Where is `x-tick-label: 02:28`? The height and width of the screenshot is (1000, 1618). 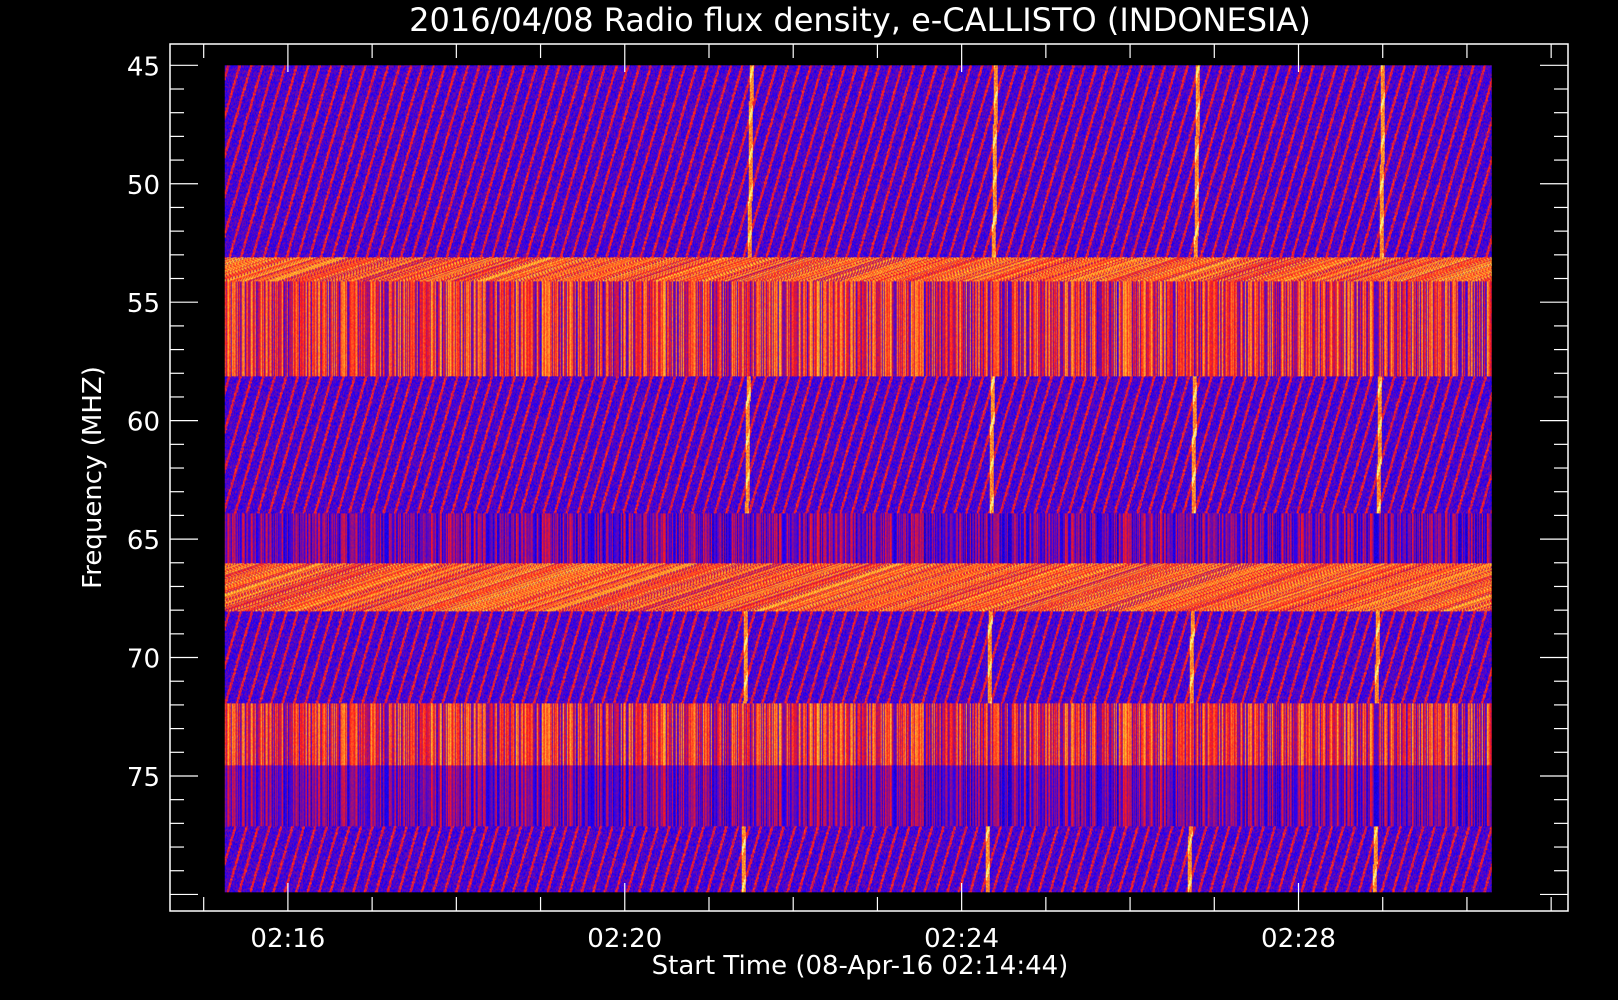 x-tick-label: 02:28 is located at coordinates (1298, 939).